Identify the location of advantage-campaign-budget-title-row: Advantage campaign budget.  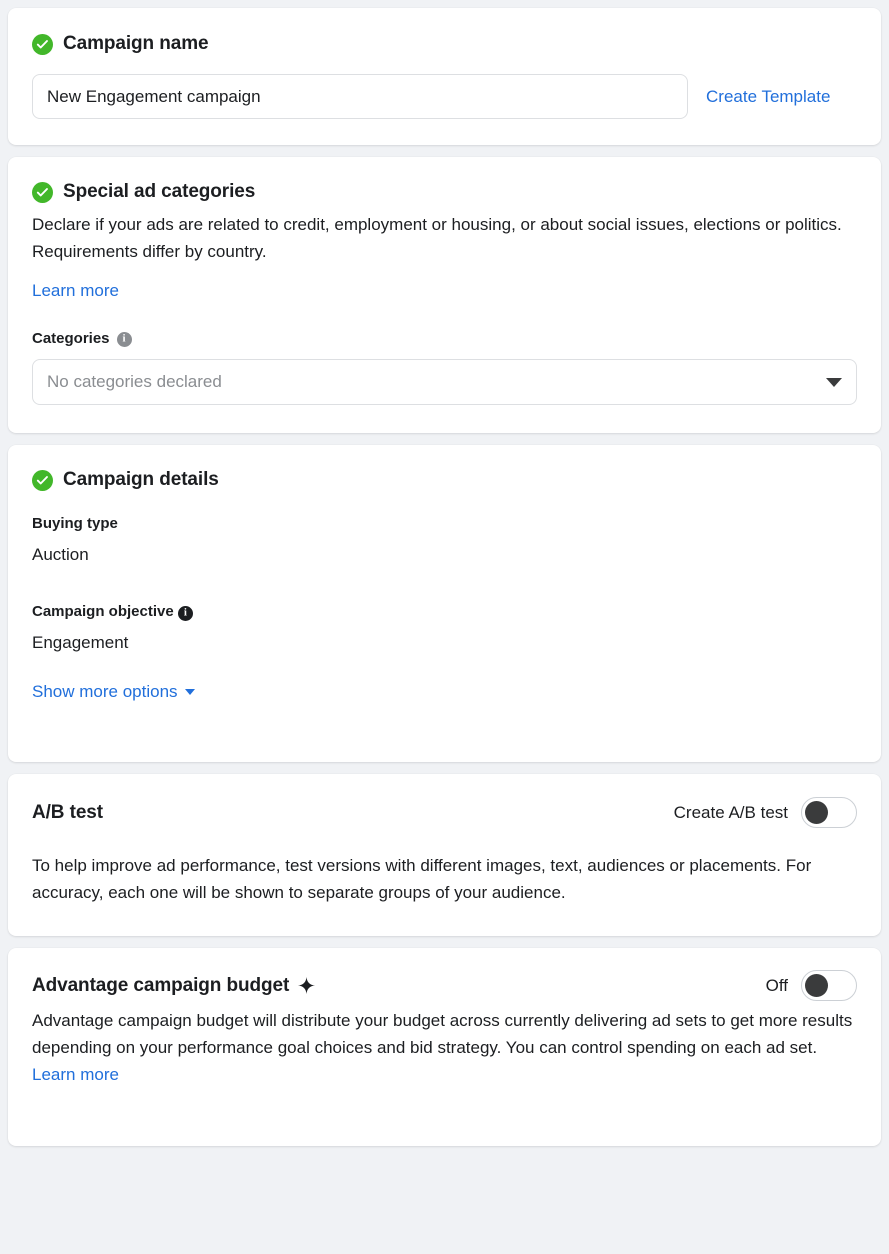
(174, 985).